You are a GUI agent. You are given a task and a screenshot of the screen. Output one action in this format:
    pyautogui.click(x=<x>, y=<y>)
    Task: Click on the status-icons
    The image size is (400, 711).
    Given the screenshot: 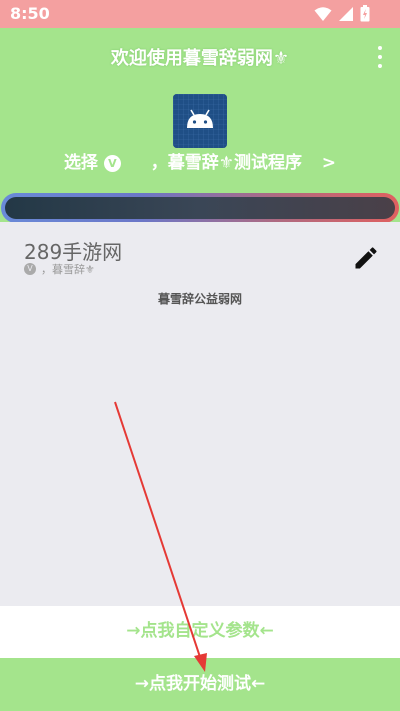 What is the action you would take?
    pyautogui.click(x=342, y=13)
    